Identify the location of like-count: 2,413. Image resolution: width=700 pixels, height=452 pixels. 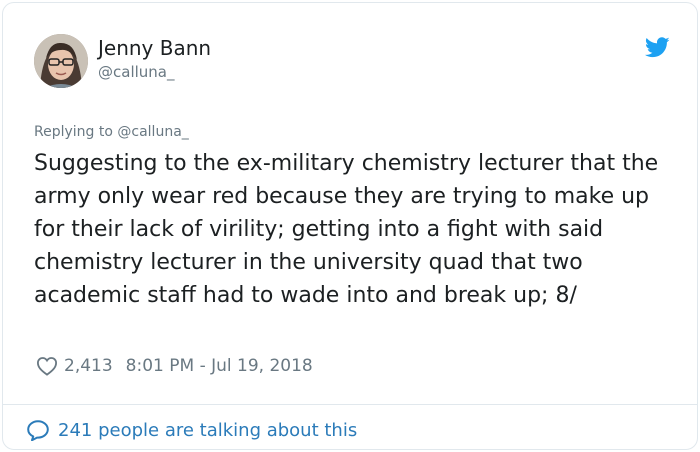
(88, 366).